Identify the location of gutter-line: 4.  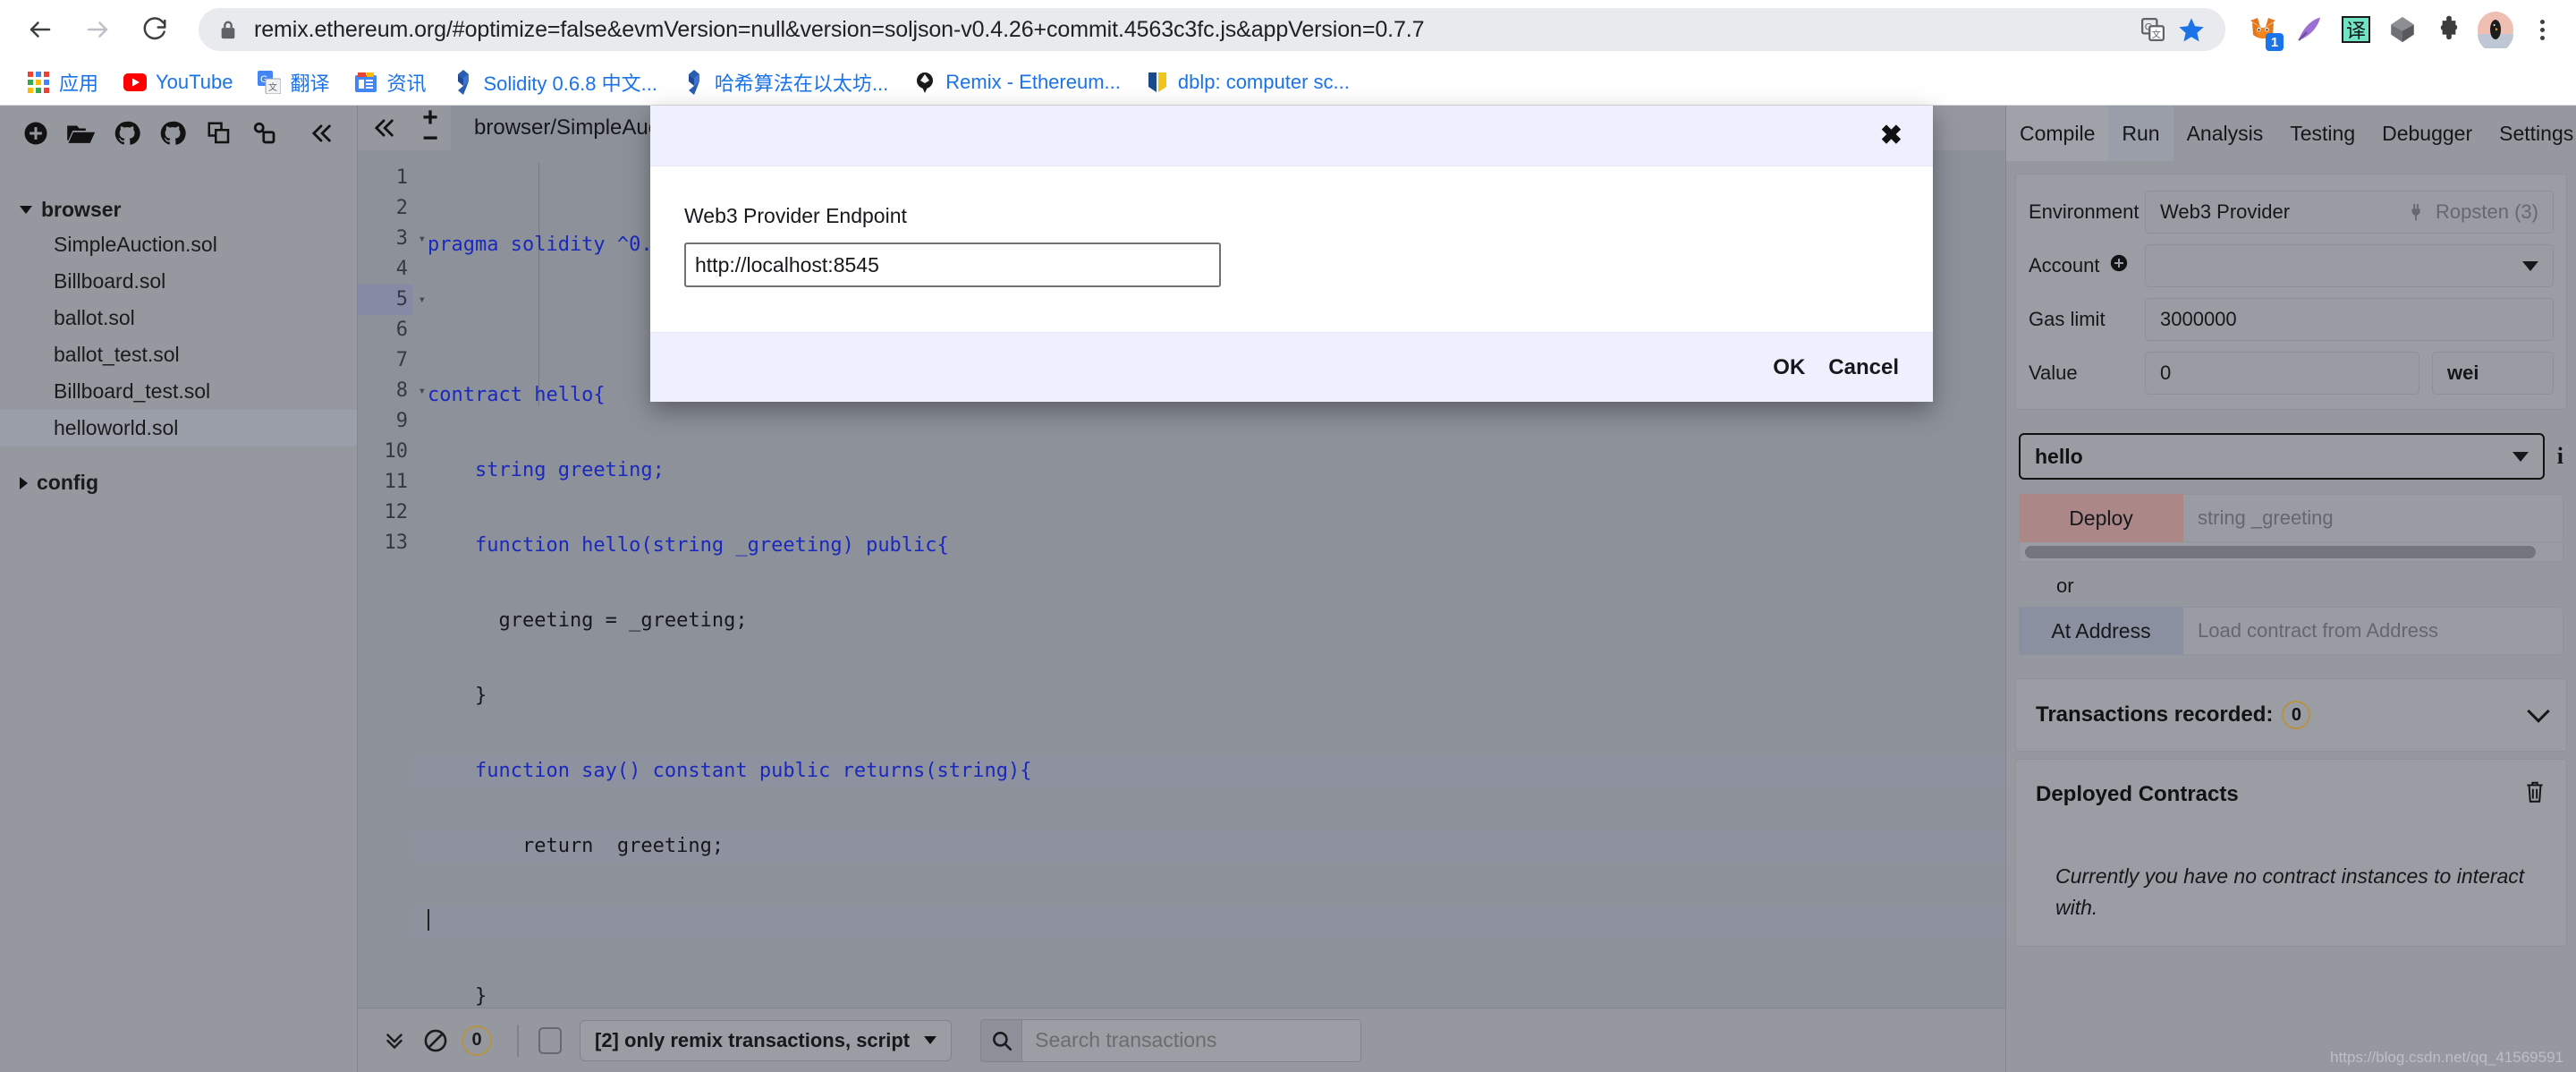
(385, 269).